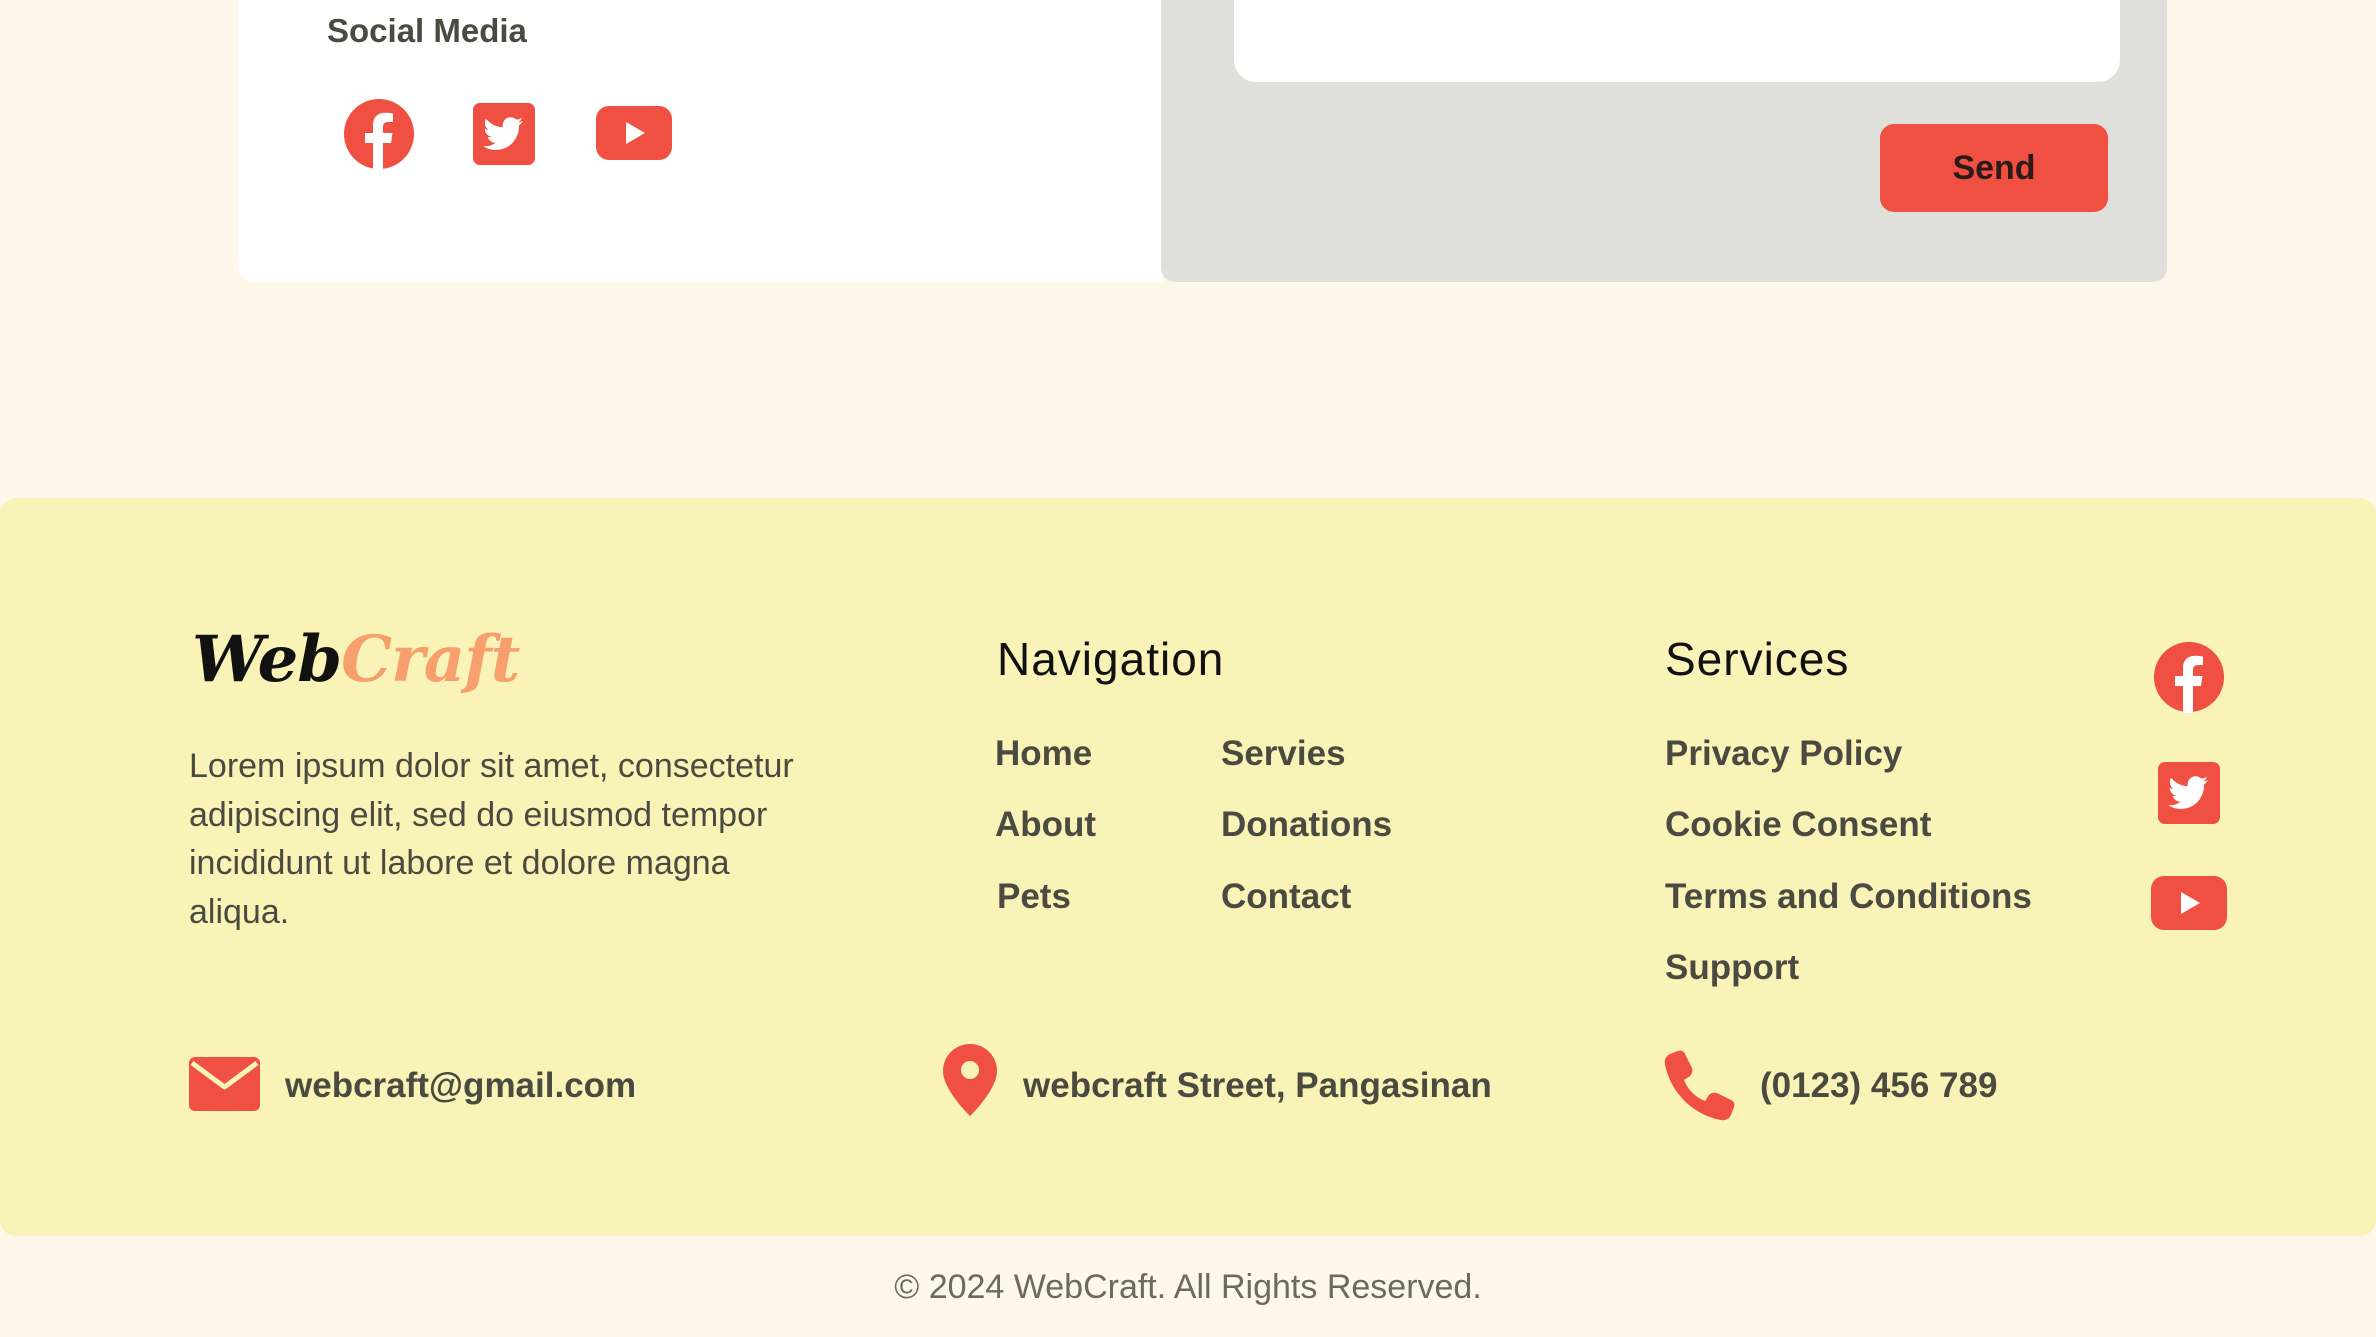  I want to click on nav-link-services: Servies, so click(1283, 754).